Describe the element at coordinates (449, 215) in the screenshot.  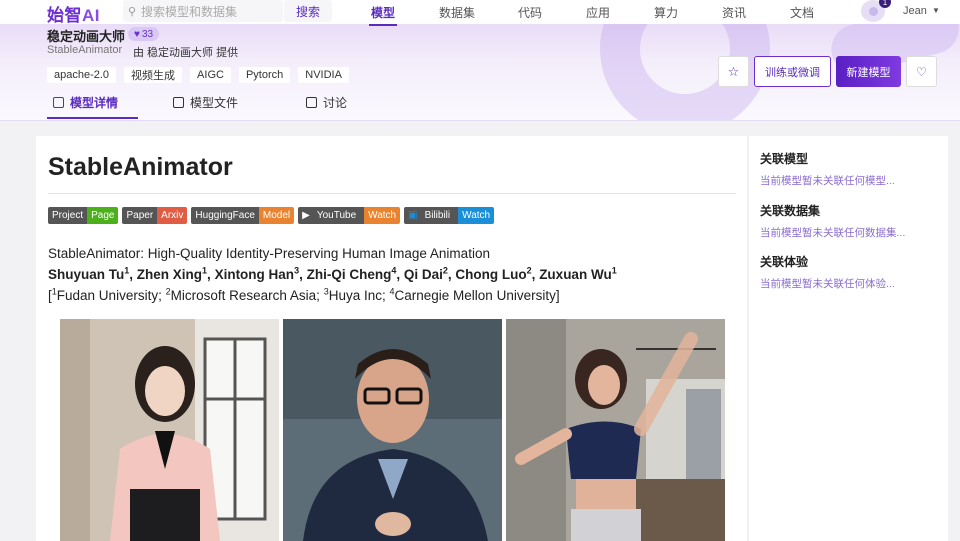
I see `badge-bilibili: ▣ Bilibili Watch` at that location.